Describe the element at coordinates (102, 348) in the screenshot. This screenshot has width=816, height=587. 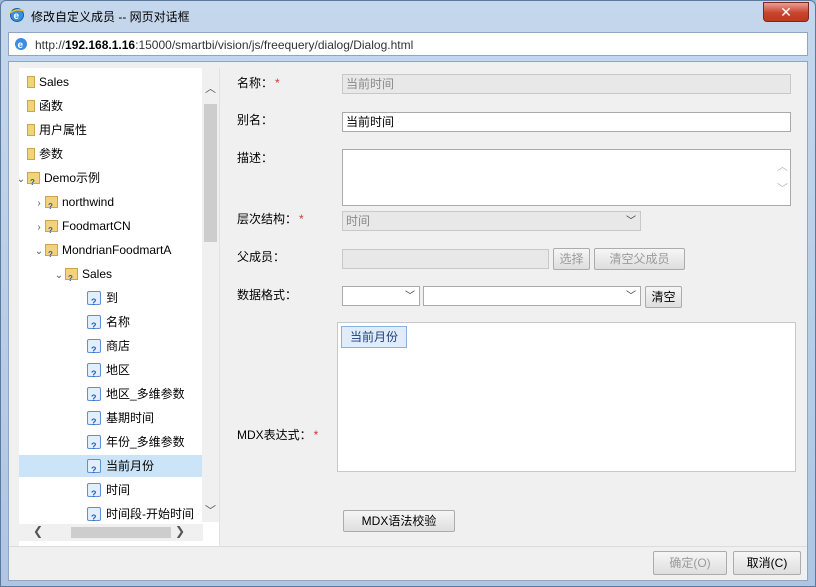
I see `tree-item-content: 商店` at that location.